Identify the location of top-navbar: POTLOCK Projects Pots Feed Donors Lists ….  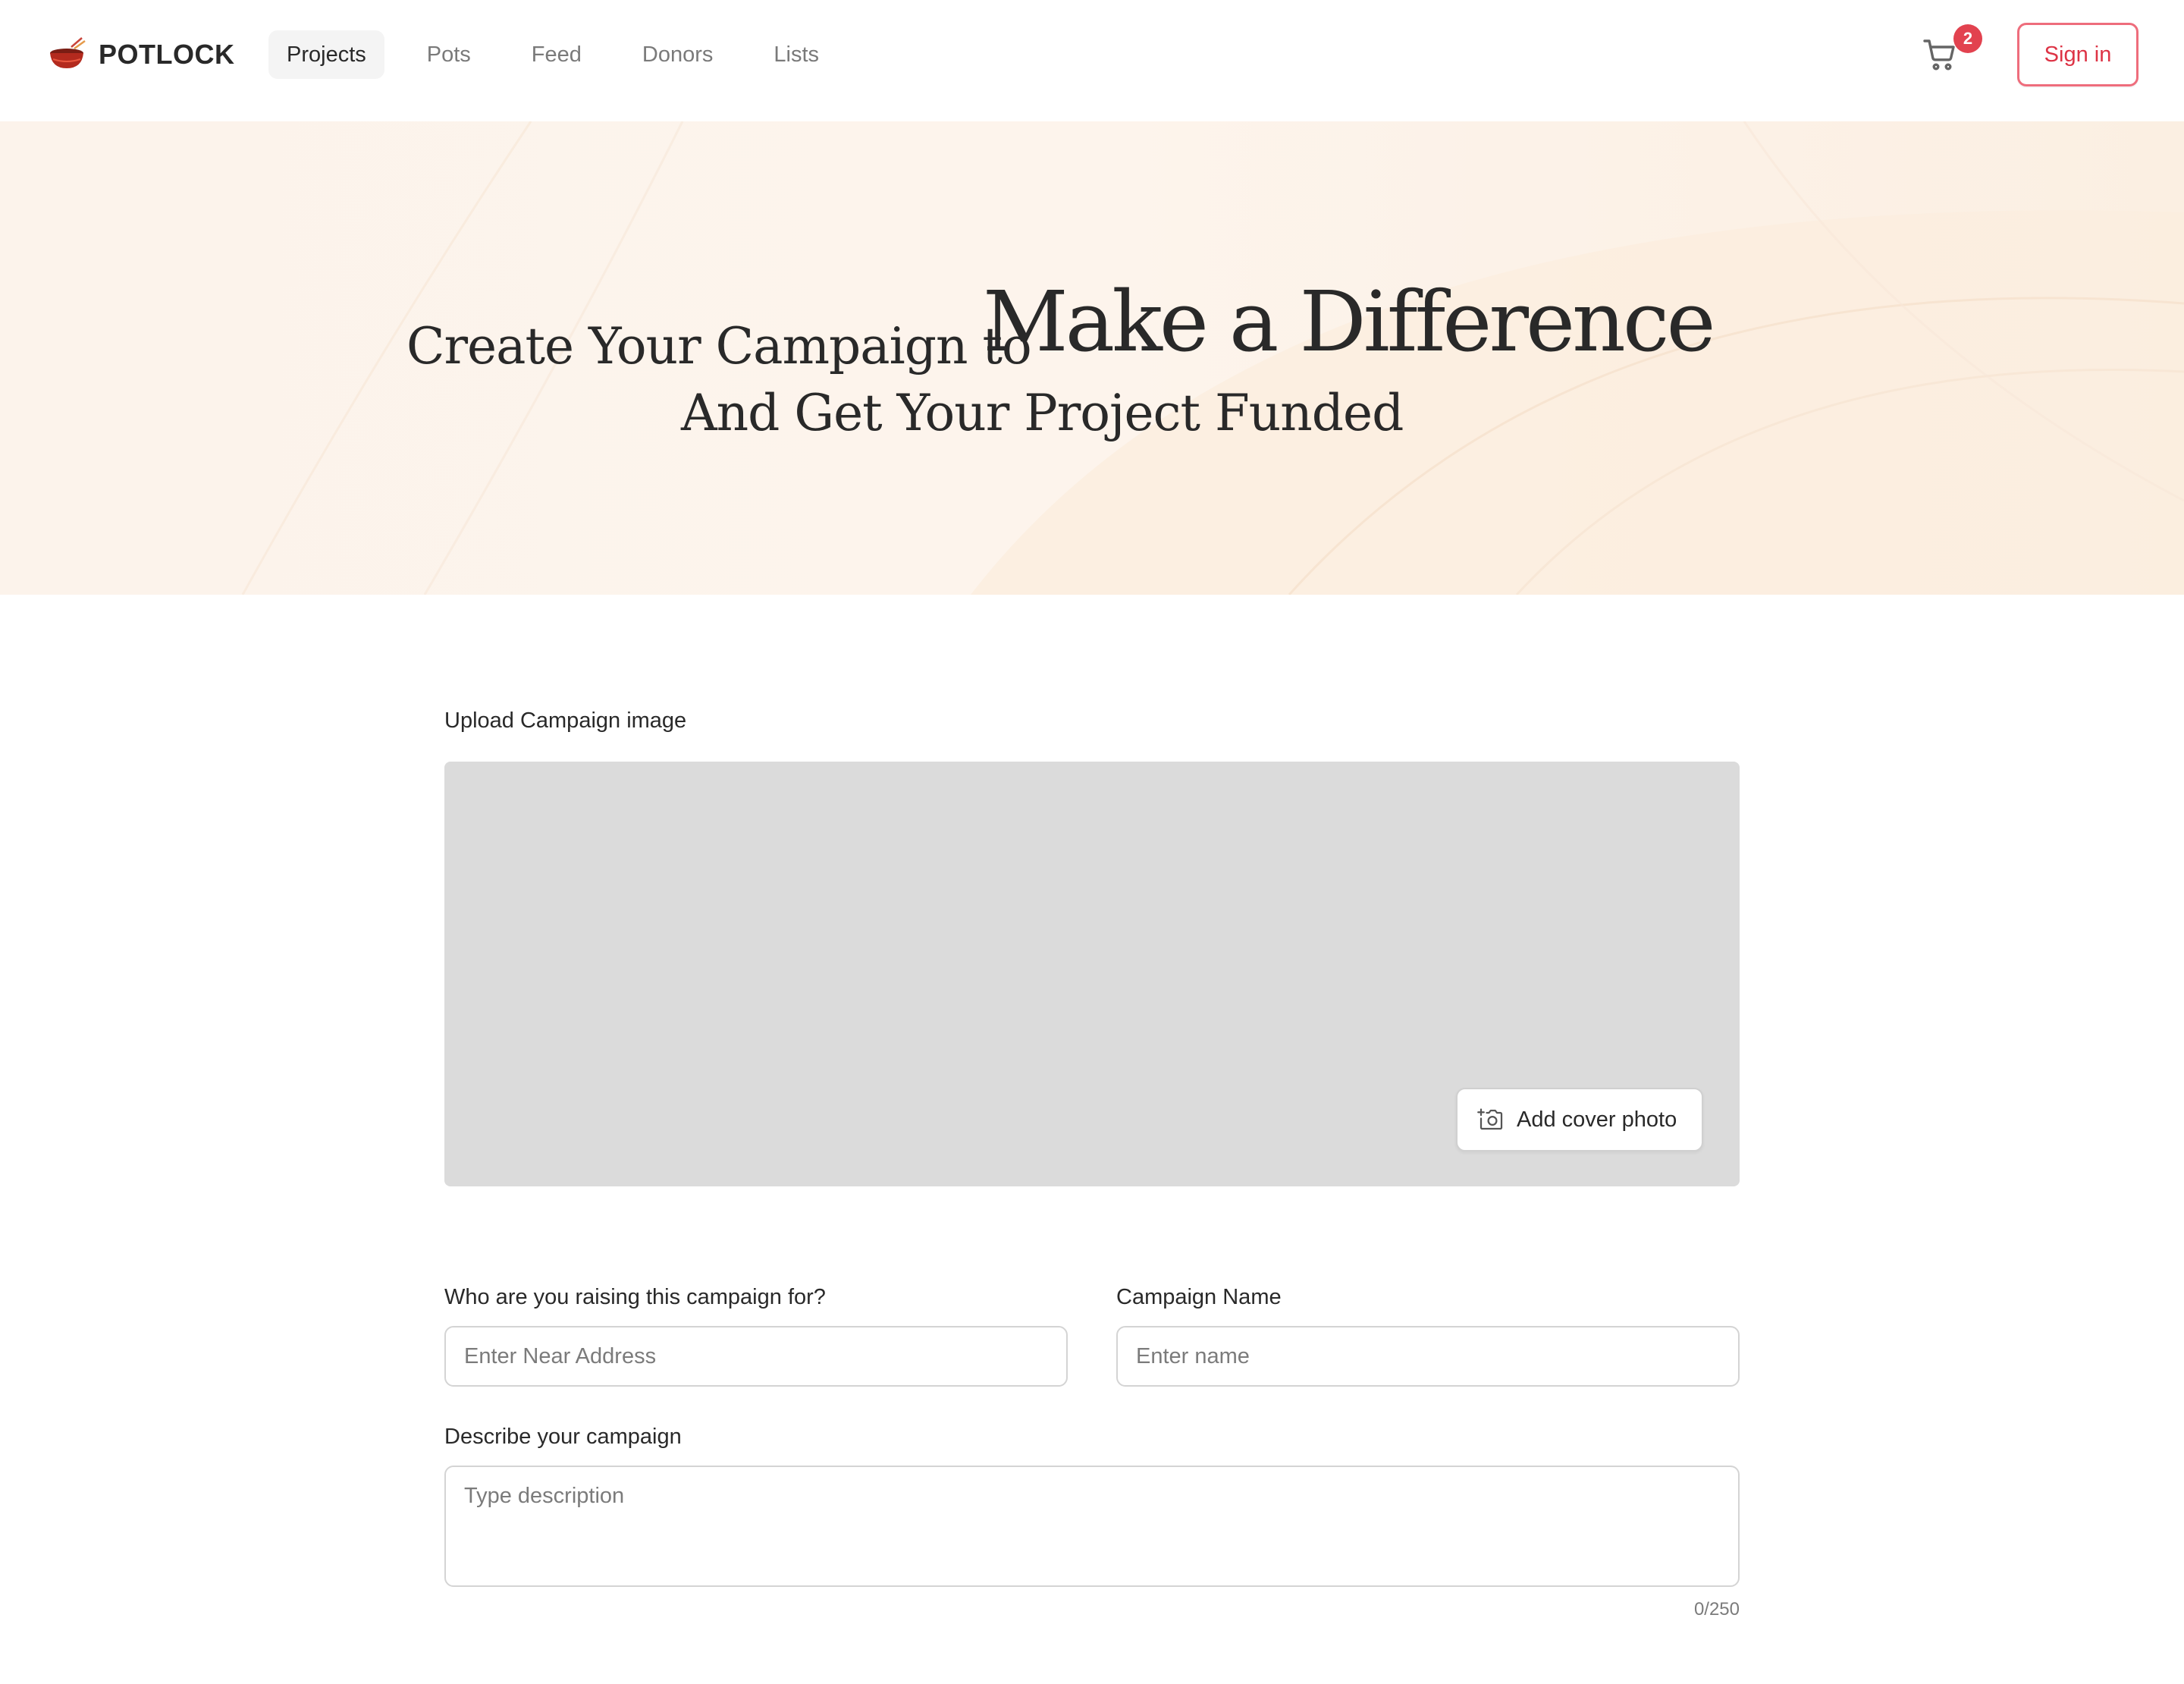
(1092, 60).